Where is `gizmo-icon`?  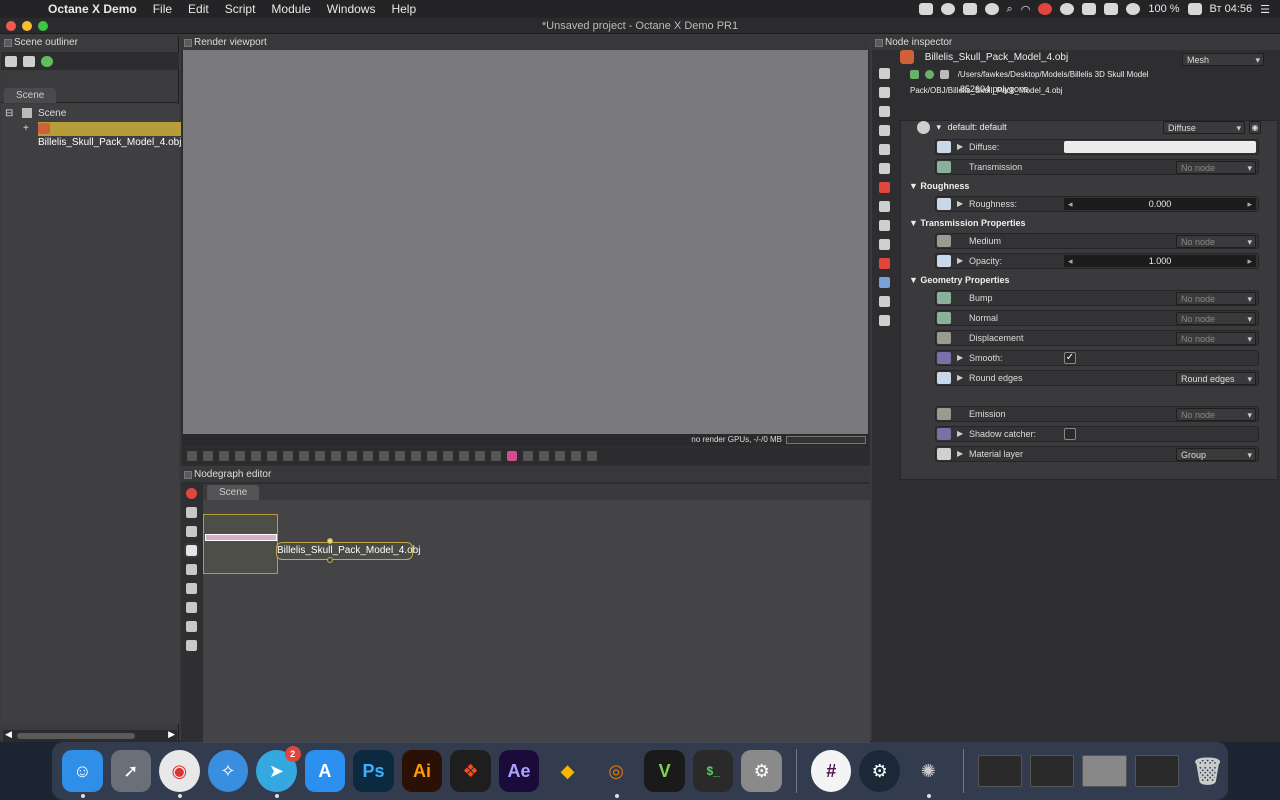 gizmo-icon is located at coordinates (528, 456).